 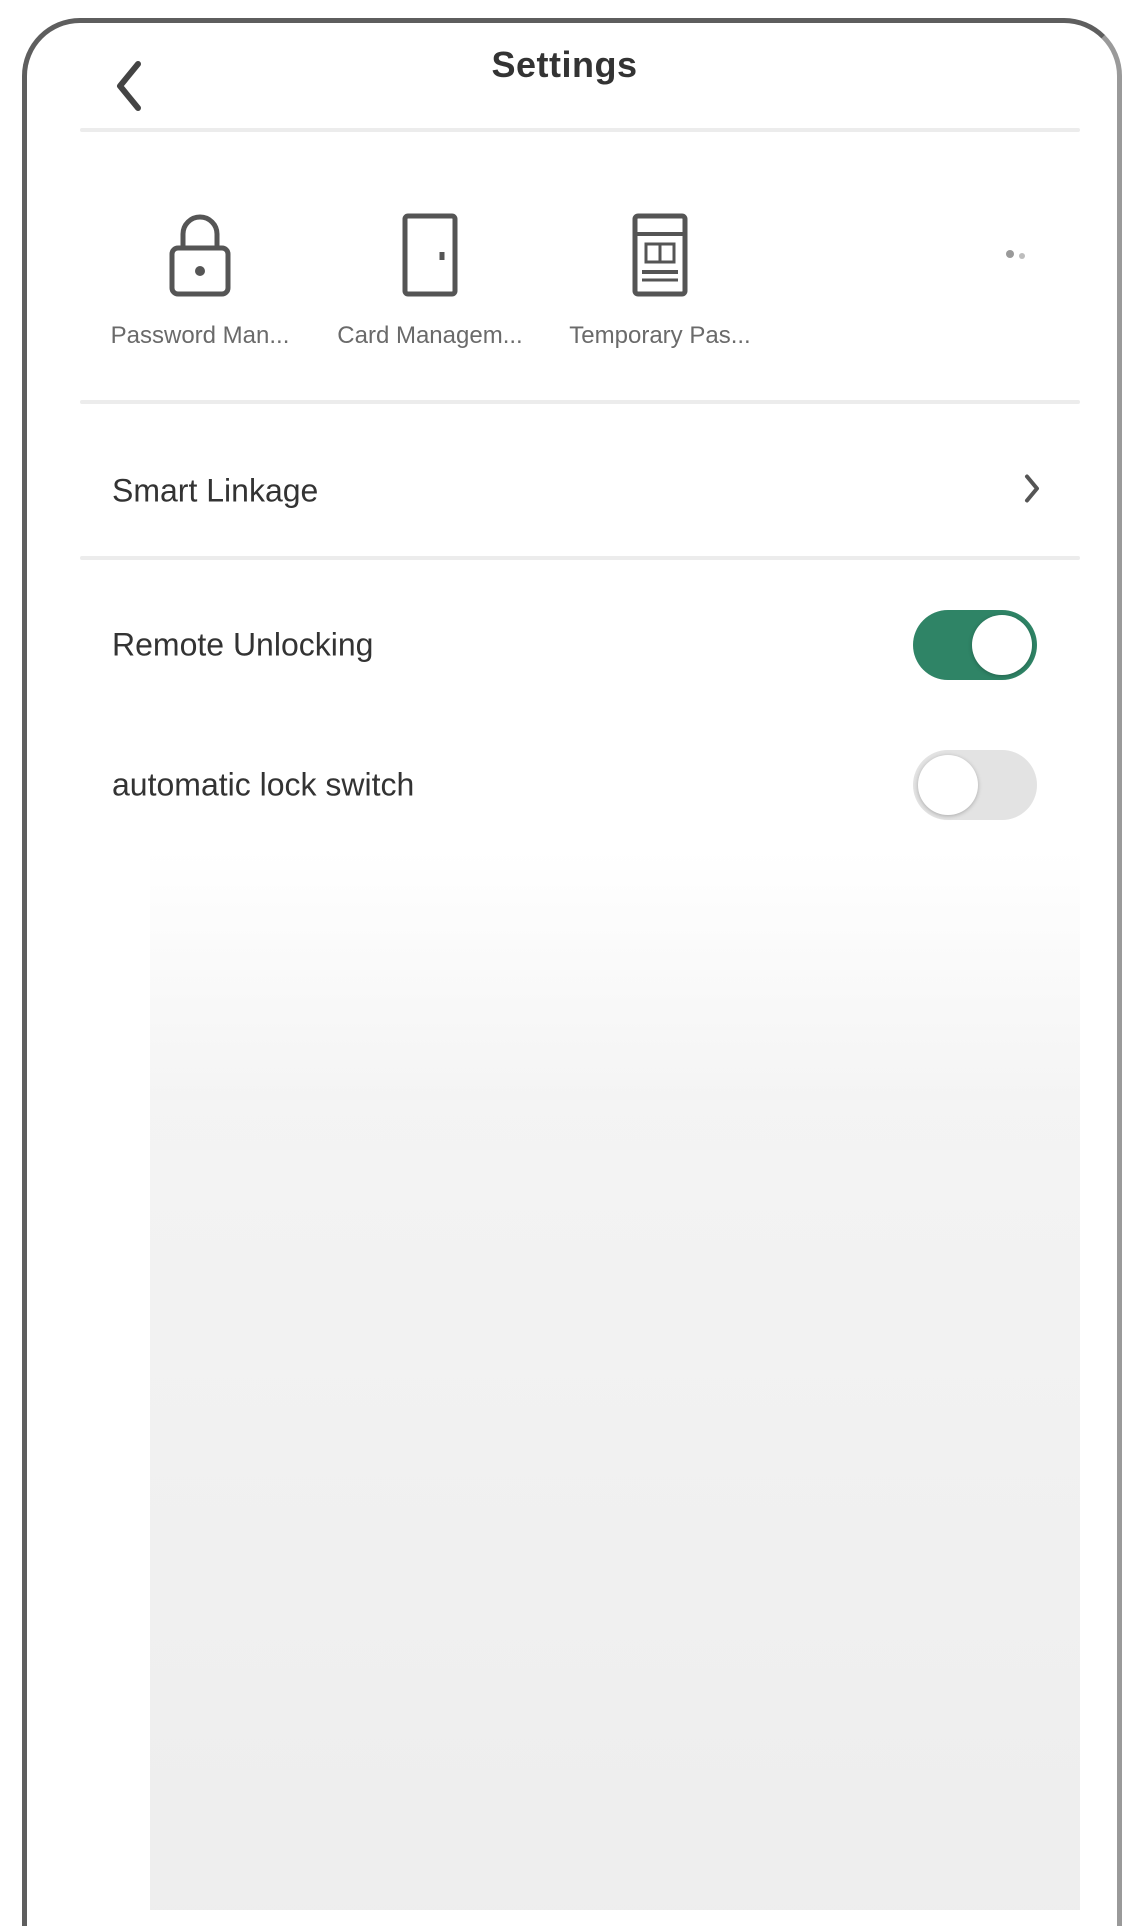 What do you see at coordinates (660, 255) in the screenshot?
I see `calendar-icon` at bounding box center [660, 255].